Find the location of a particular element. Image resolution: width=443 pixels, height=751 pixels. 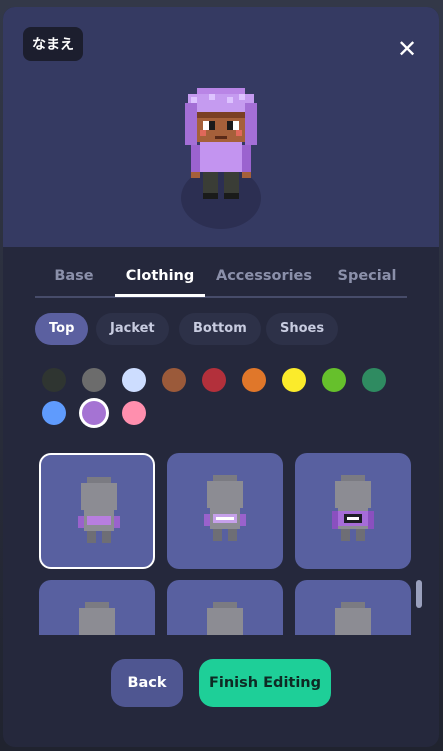

category-tabs: Base Clothing Accessories Special is located at coordinates (221, 280).